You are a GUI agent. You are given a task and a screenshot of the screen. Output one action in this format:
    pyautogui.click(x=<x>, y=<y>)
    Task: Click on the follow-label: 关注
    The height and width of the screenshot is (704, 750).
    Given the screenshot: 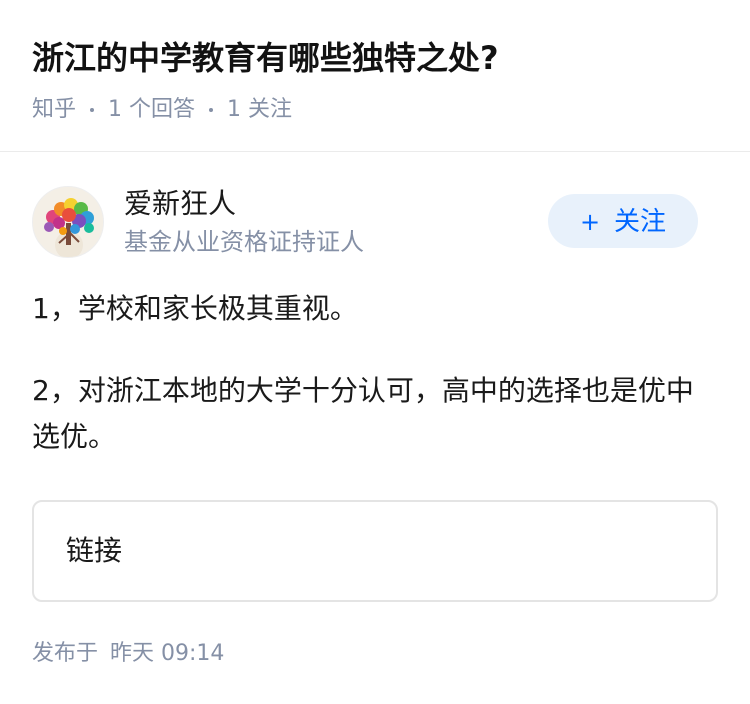 What is the action you would take?
    pyautogui.click(x=640, y=222)
    